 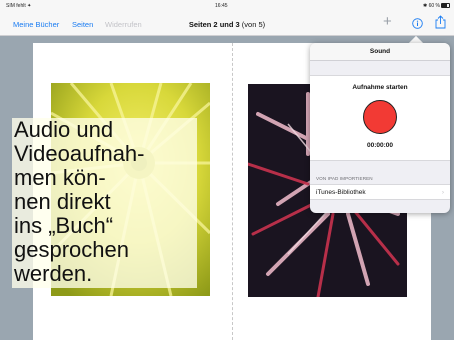 I want to click on caption-line: men kön-, so click(x=60, y=177).